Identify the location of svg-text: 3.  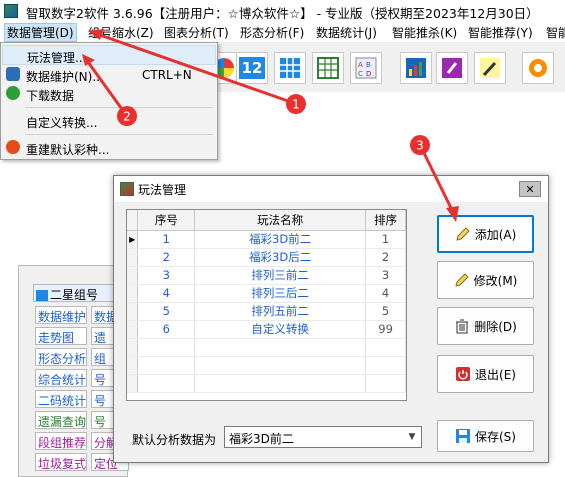
(420, 146).